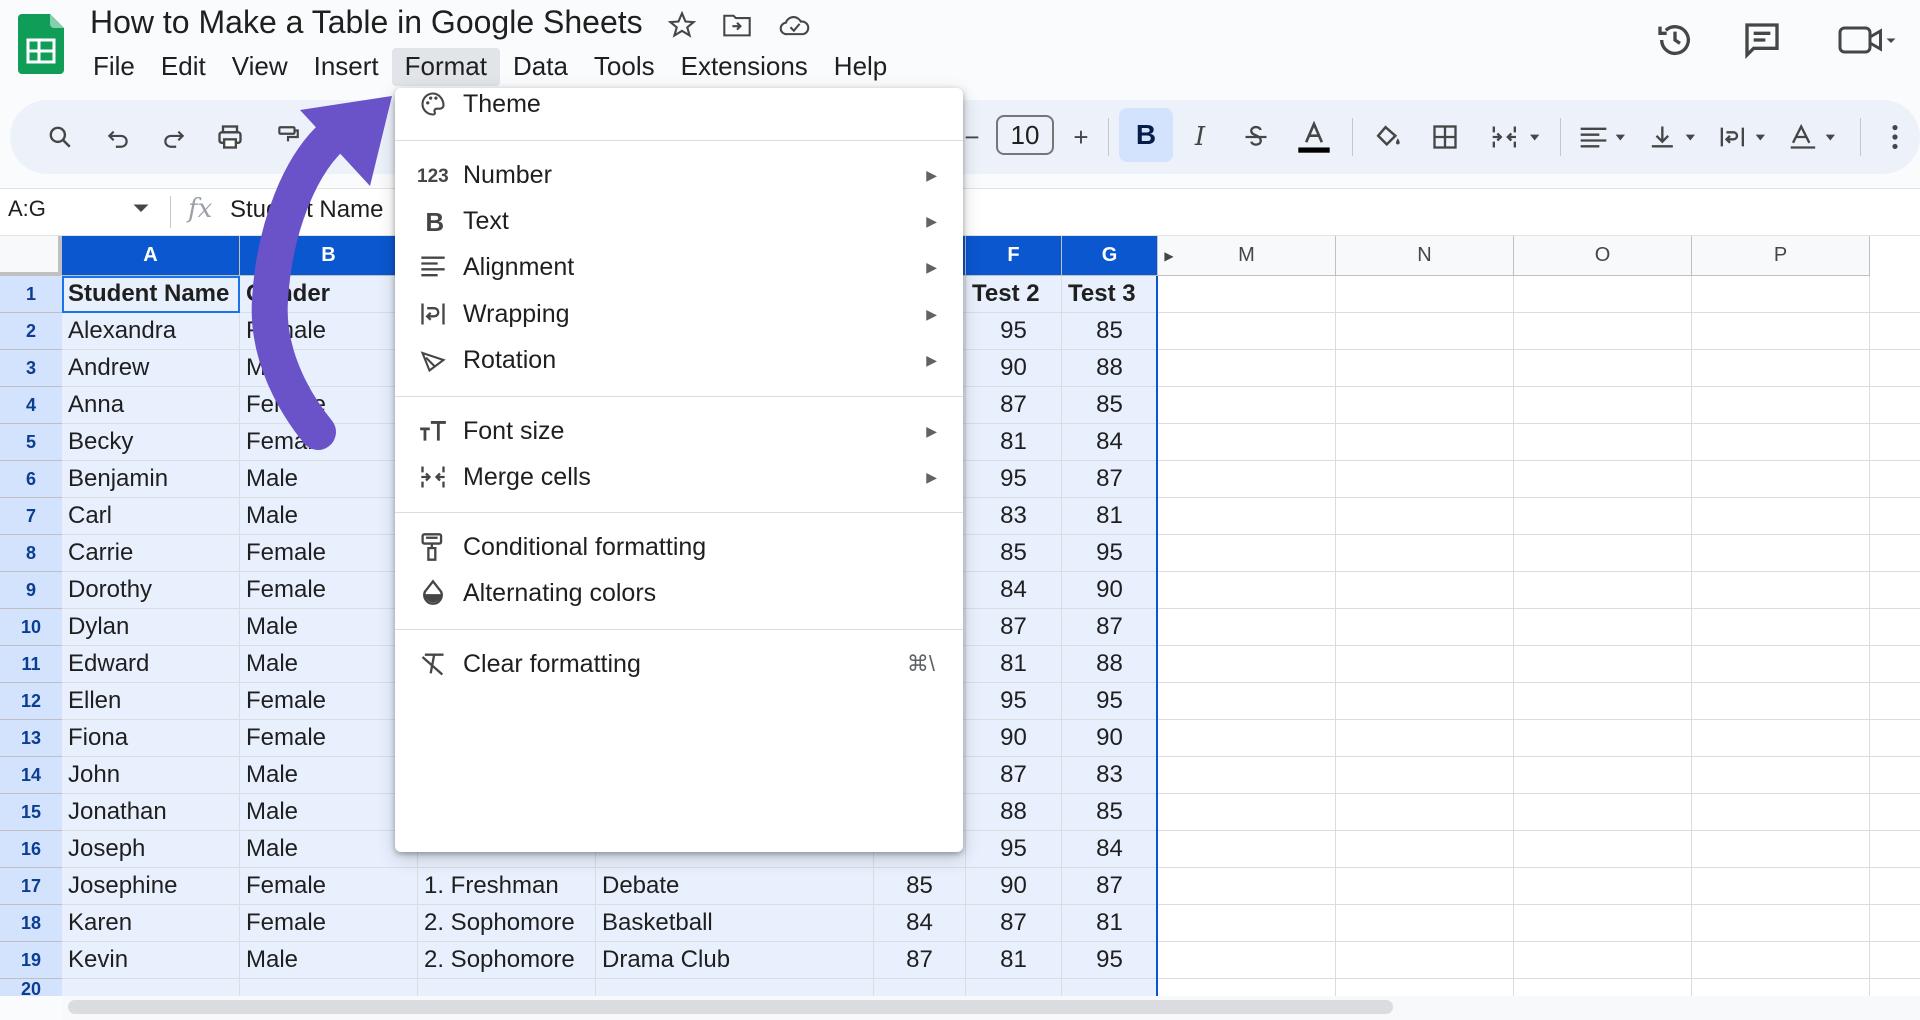 This screenshot has height=1020, width=1920. Describe the element at coordinates (735, 987) in the screenshot. I see `cell-d` at that location.